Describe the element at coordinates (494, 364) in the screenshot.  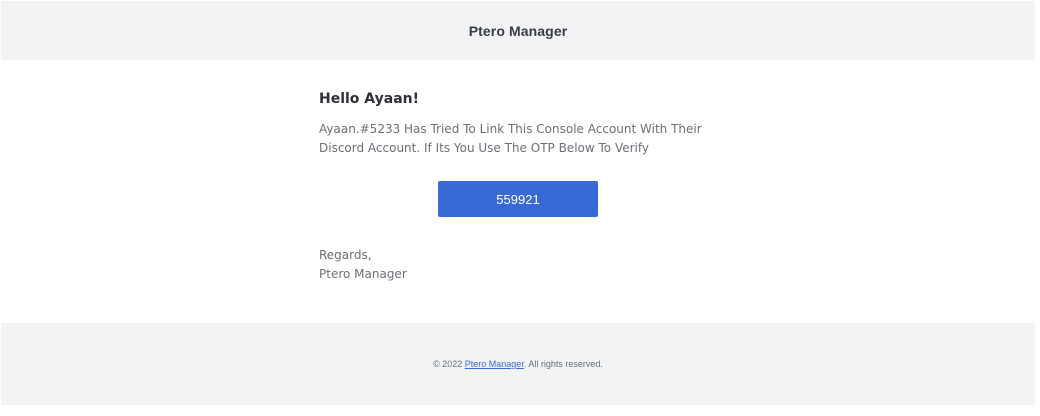
I see `footer-link: Ptero Manager` at that location.